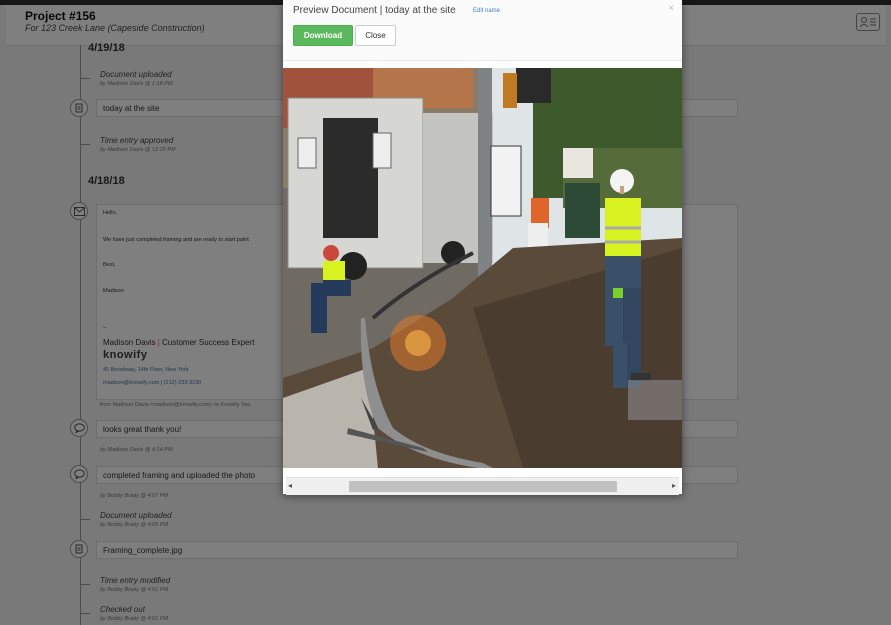 The width and height of the screenshot is (891, 625). I want to click on horizontal-scrollbar: ◂ ▸, so click(482, 486).